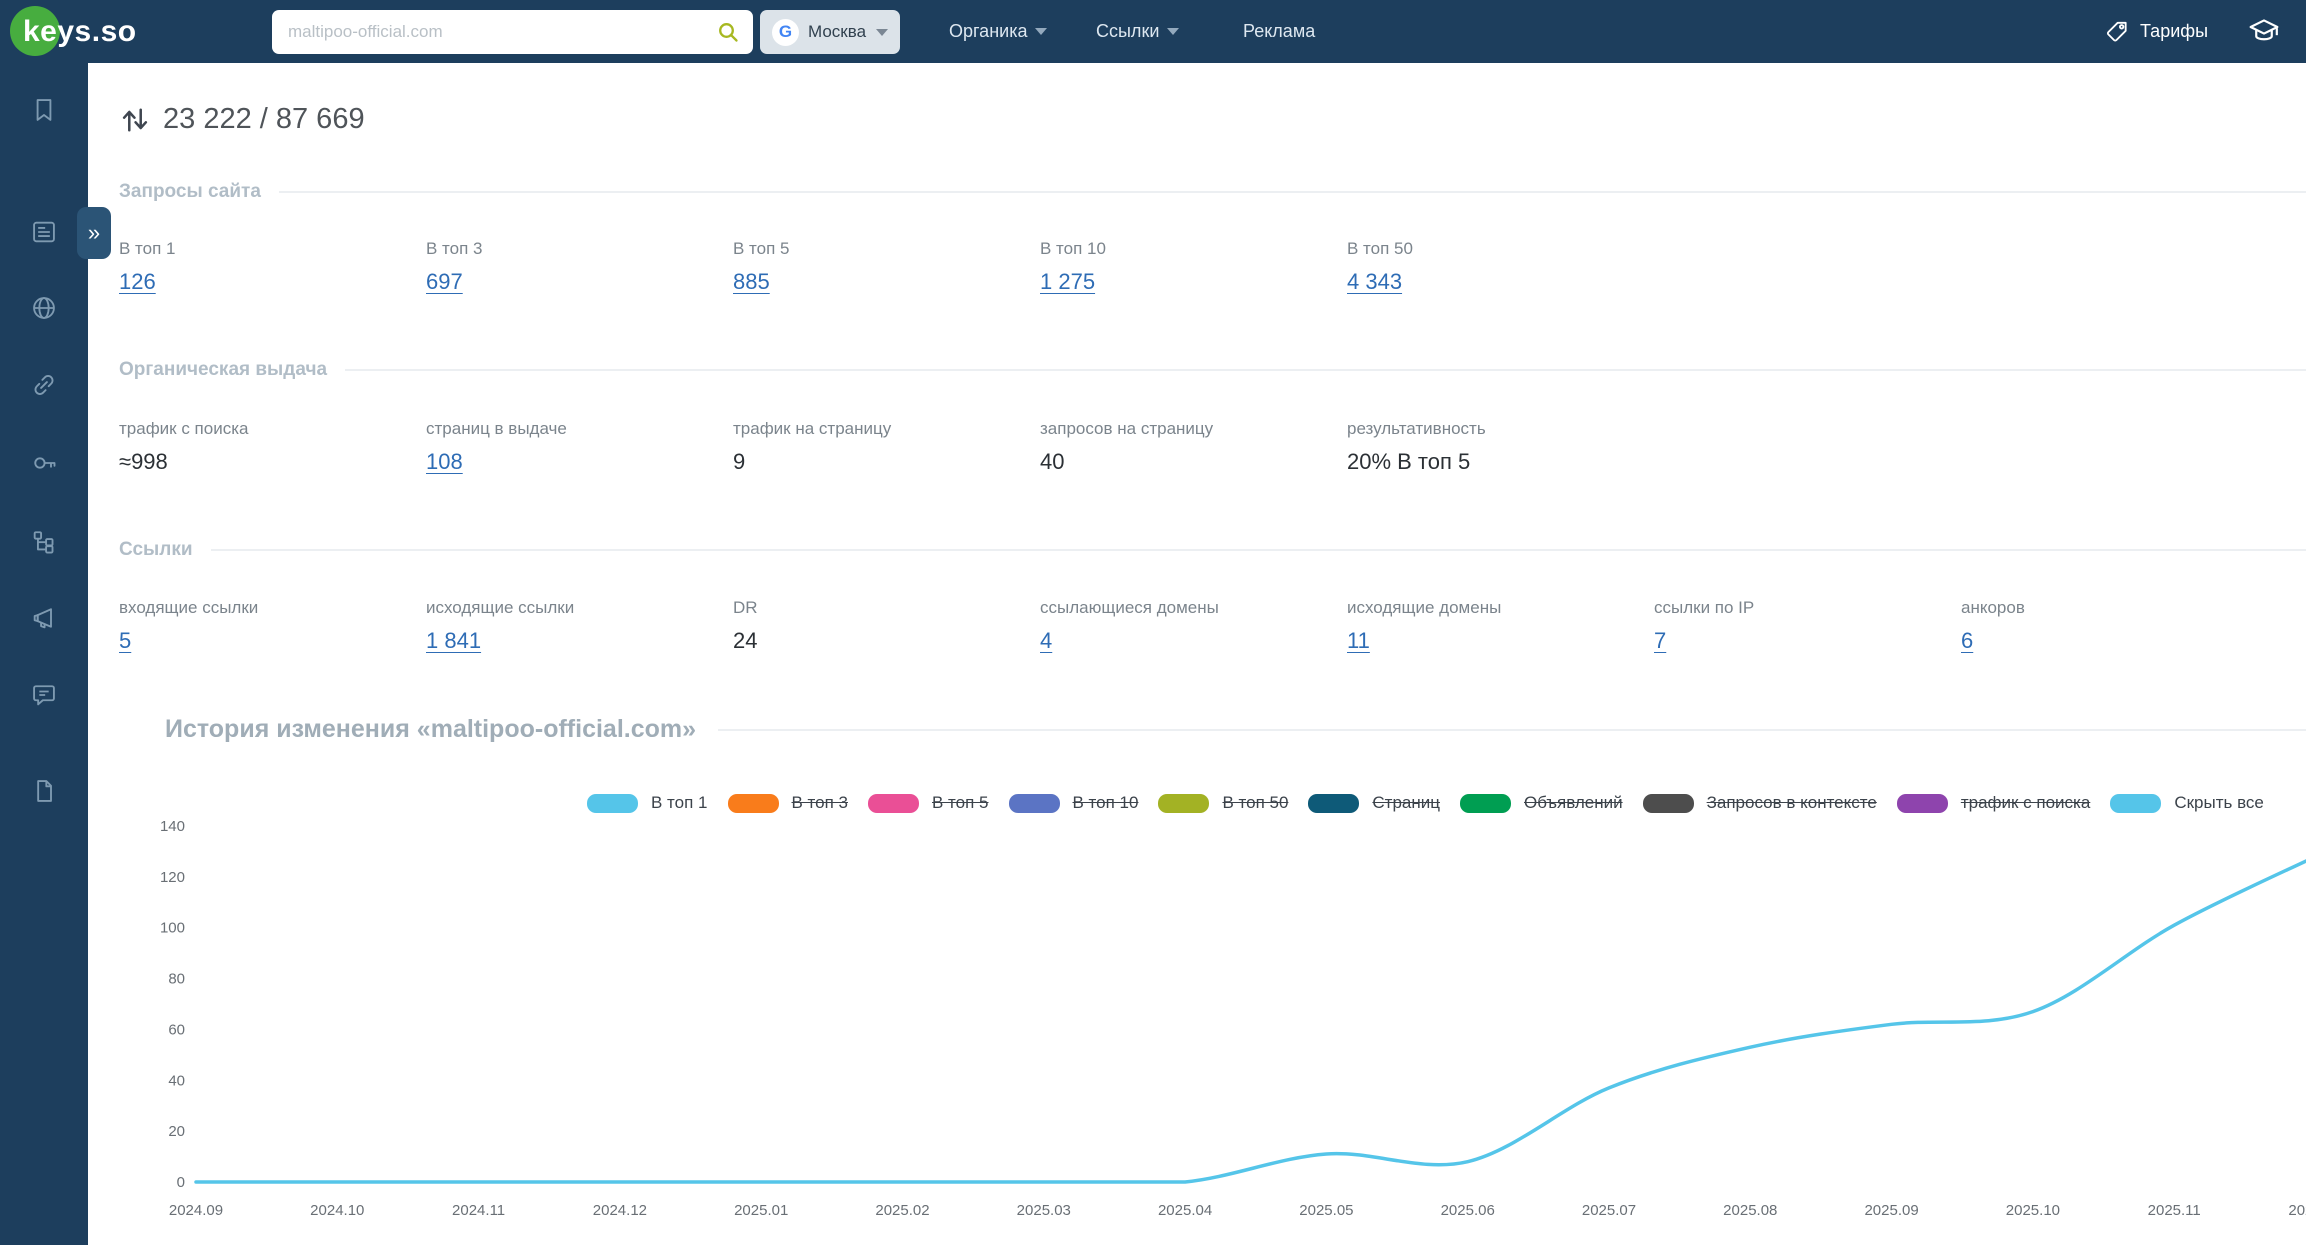 Image resolution: width=2306 pixels, height=1245 pixels. I want to click on news-icon, so click(44, 232).